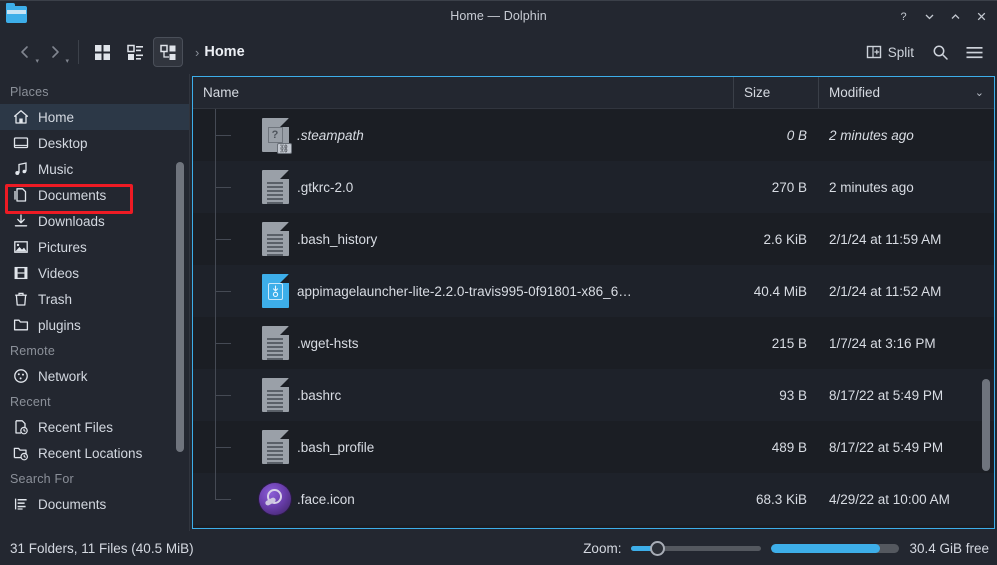 The height and width of the screenshot is (565, 997). What do you see at coordinates (20, 299) in the screenshot?
I see `trash-icon` at bounding box center [20, 299].